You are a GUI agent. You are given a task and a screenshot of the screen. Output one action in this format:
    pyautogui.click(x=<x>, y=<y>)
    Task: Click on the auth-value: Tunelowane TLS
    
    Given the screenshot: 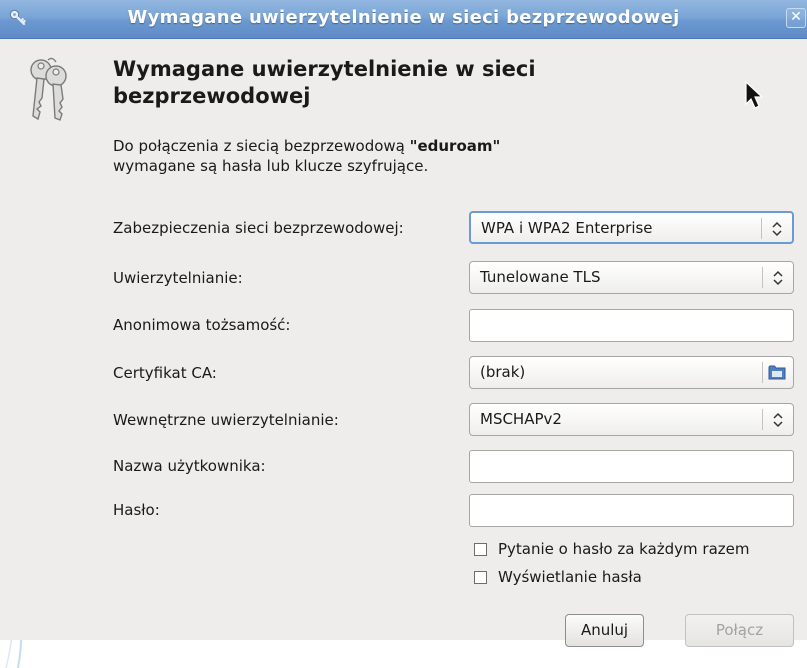 What is the action you would take?
    pyautogui.click(x=540, y=277)
    